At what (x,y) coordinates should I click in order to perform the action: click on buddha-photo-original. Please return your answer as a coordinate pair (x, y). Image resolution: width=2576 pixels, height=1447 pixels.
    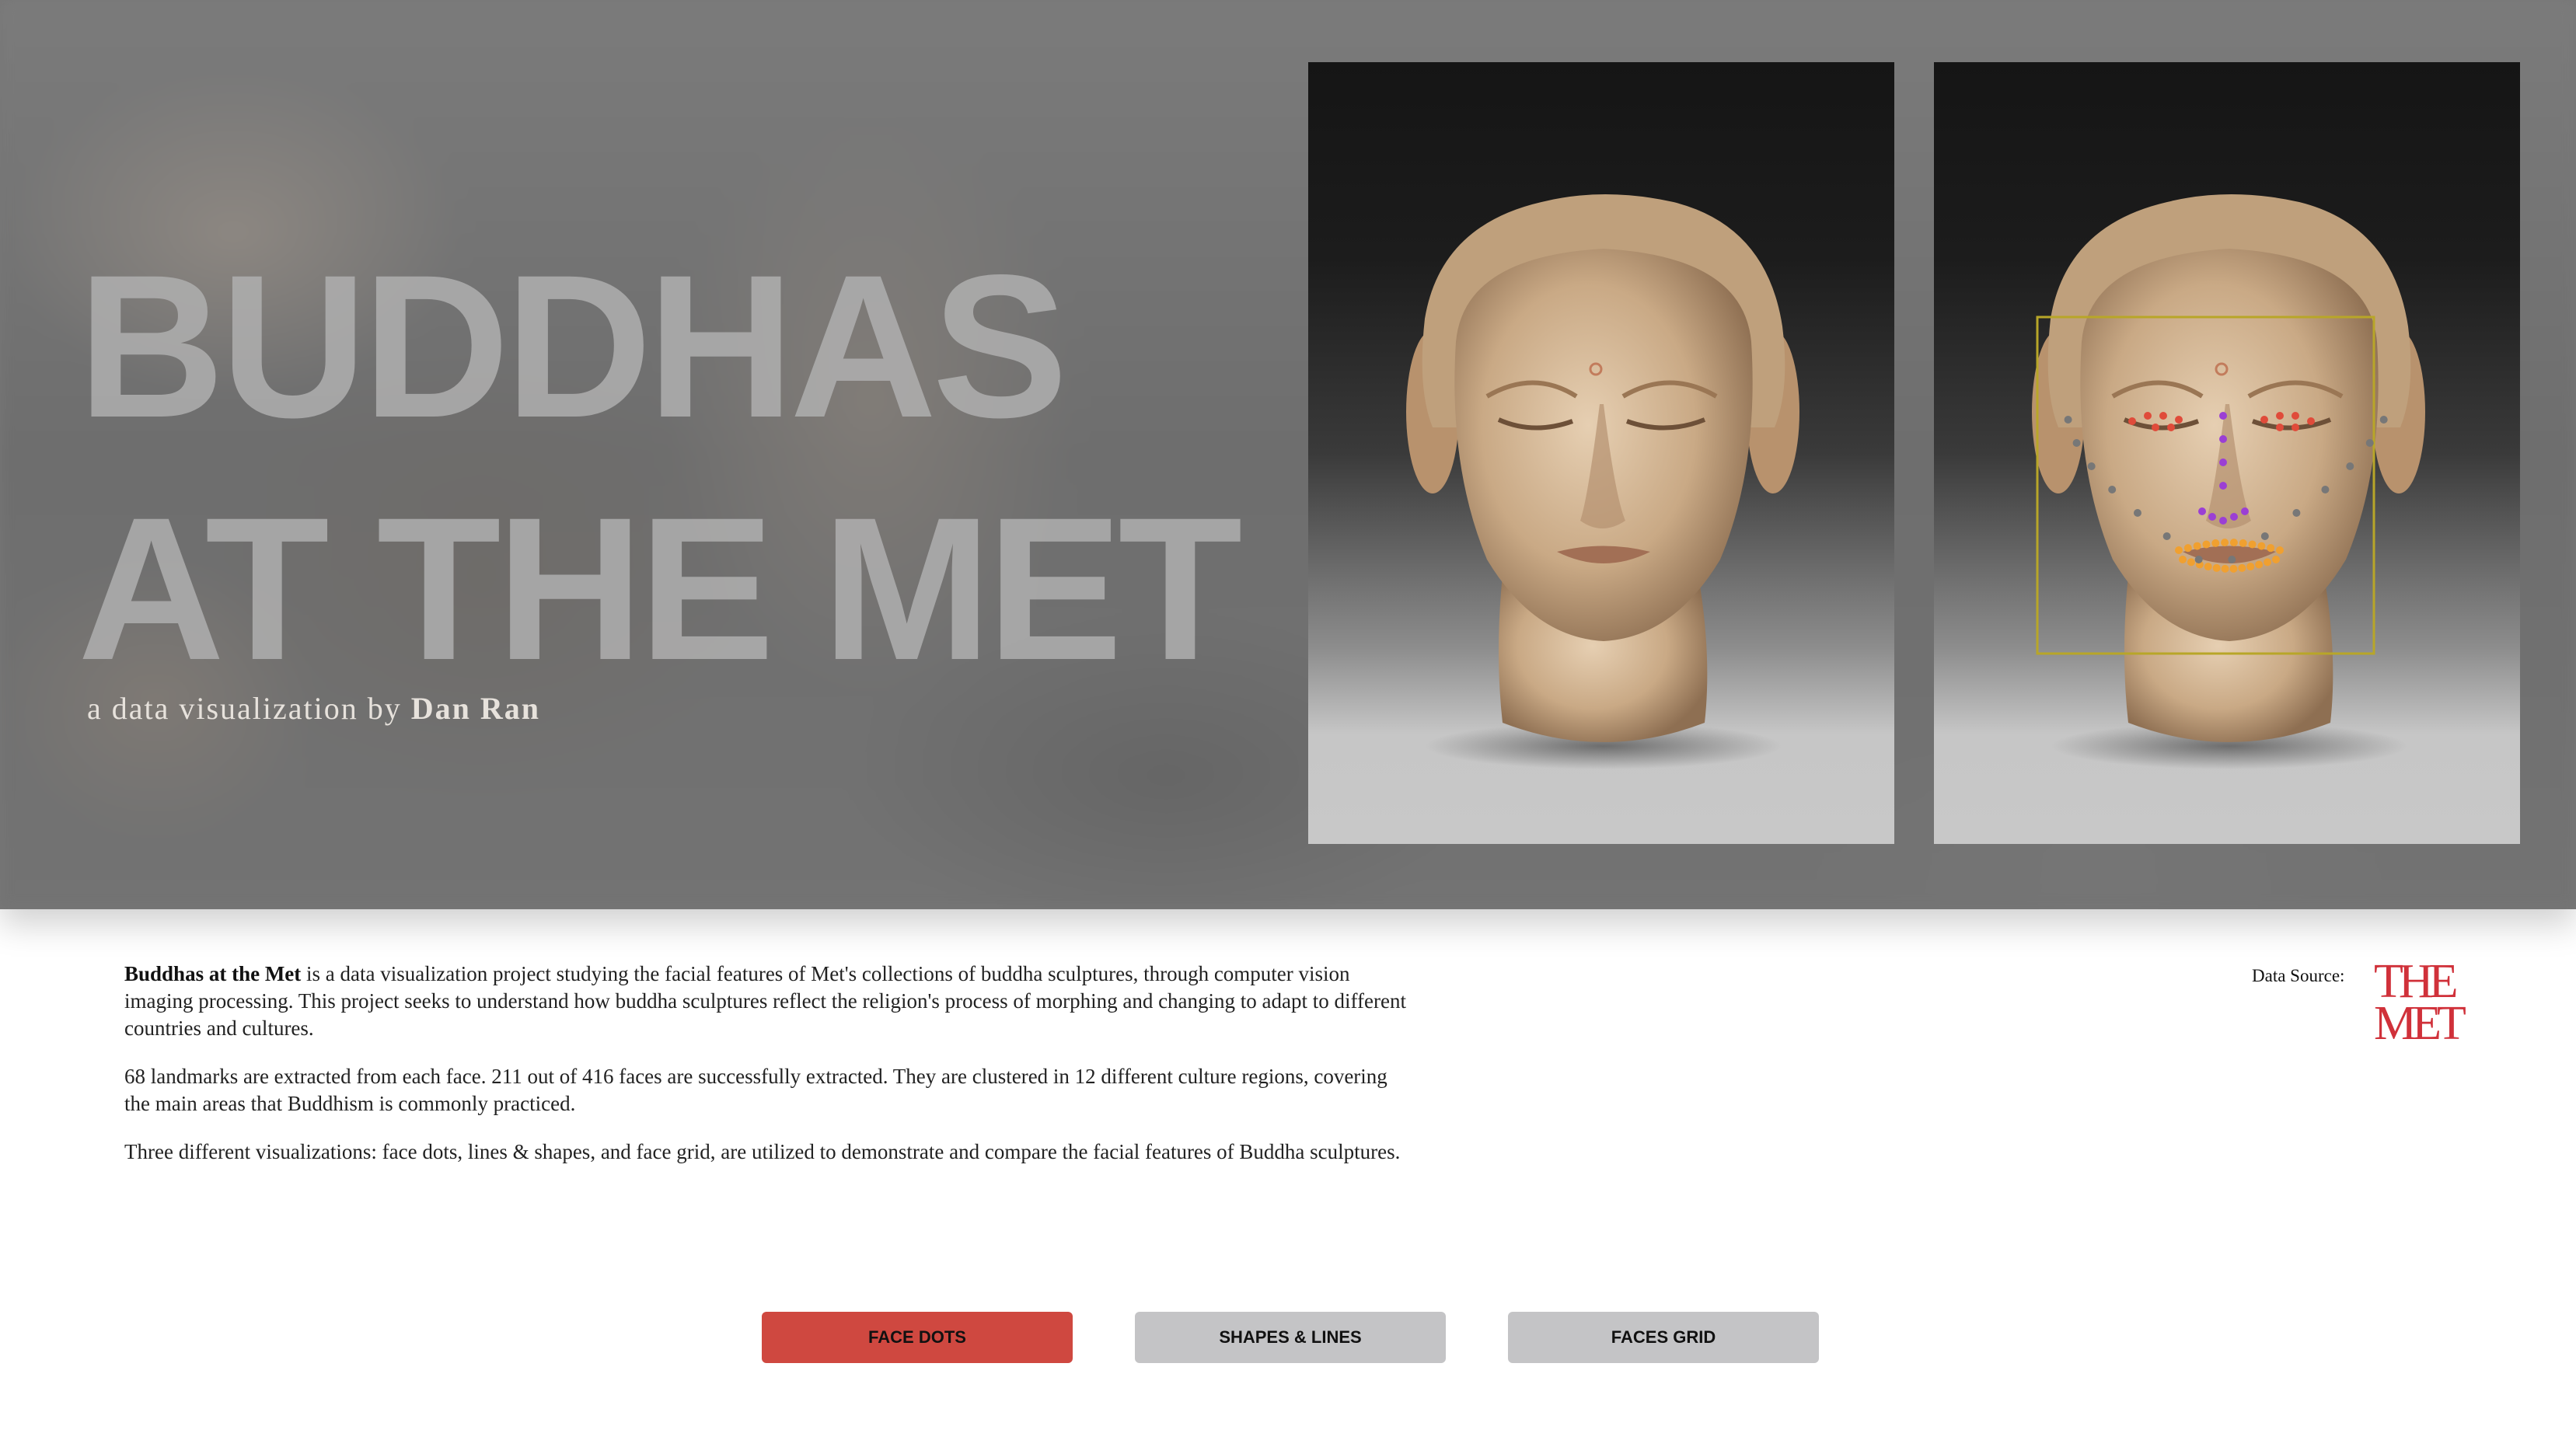
    Looking at the image, I should click on (1601, 453).